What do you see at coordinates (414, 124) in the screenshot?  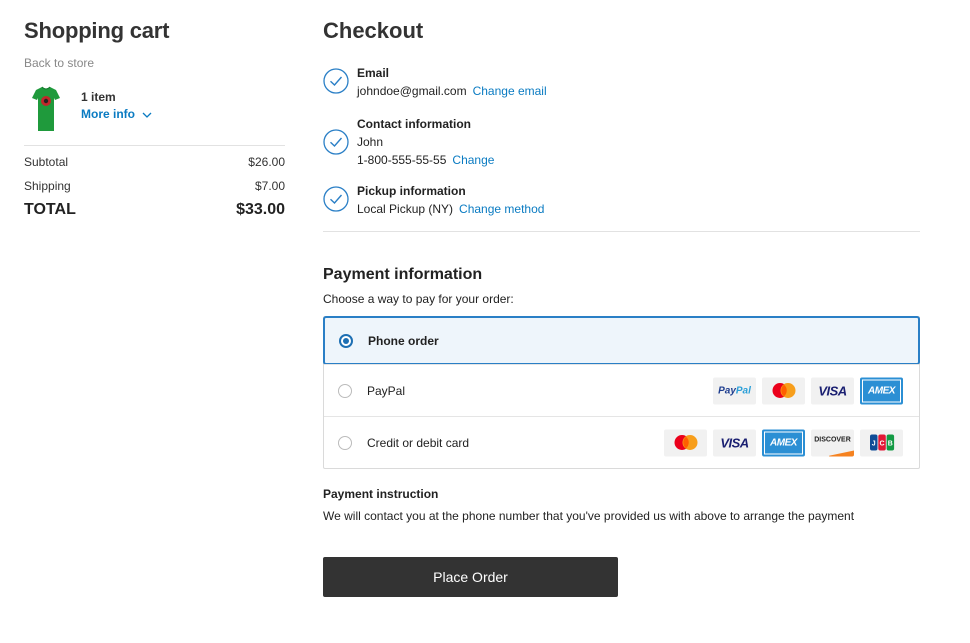 I see `contact-label: Contact information` at bounding box center [414, 124].